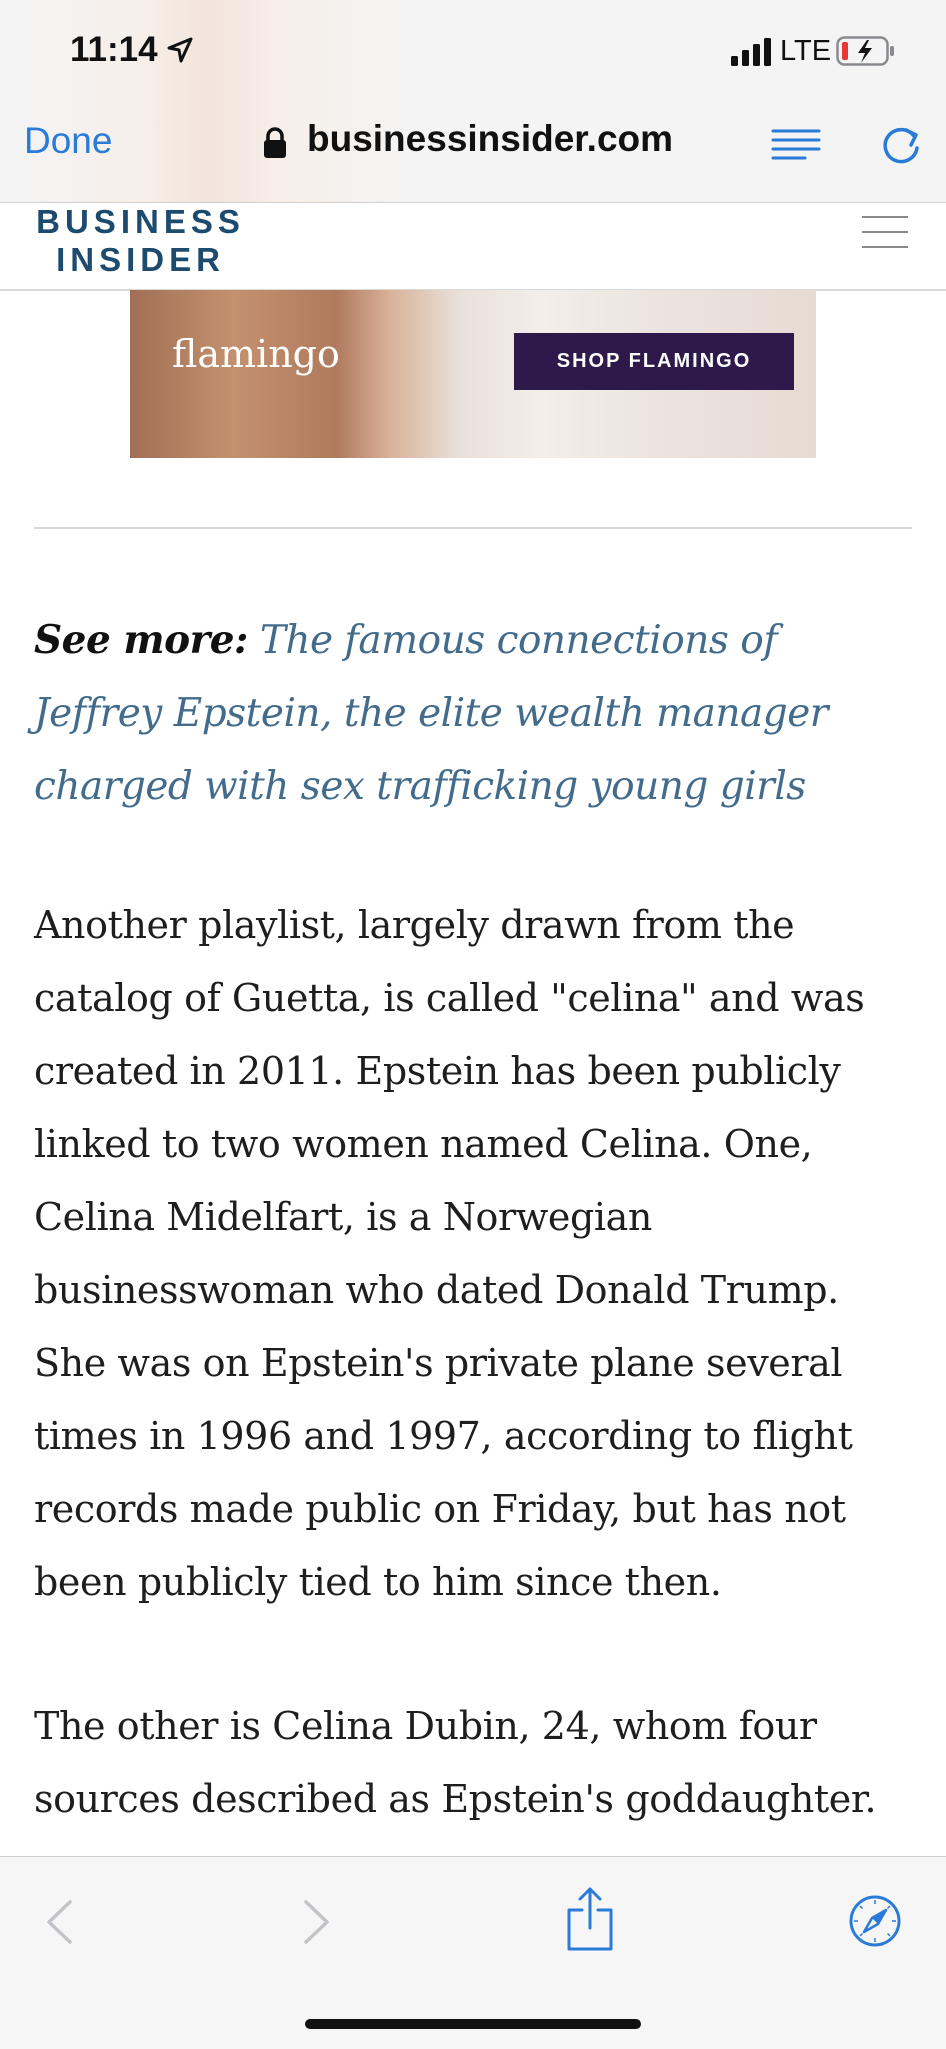  Describe the element at coordinates (317, 1922) in the screenshot. I see `forward-arrow-icon` at that location.